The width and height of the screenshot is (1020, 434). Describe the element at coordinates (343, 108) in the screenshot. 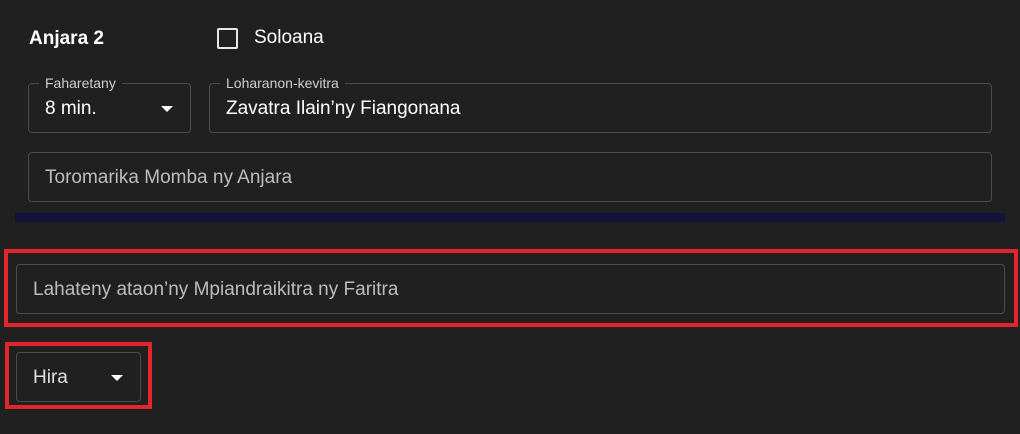

I see `source-field-value: Zavatra Ilain’ny Fiangonana` at that location.